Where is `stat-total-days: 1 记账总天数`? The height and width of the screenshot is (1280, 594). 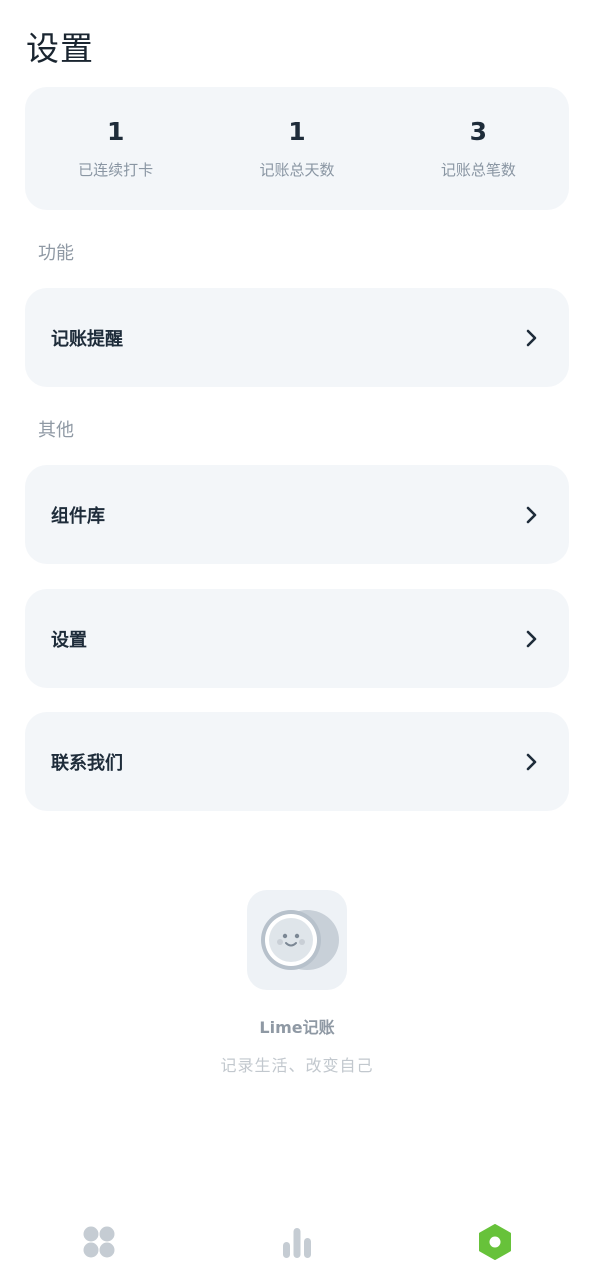 stat-total-days: 1 记账总天数 is located at coordinates (296, 148).